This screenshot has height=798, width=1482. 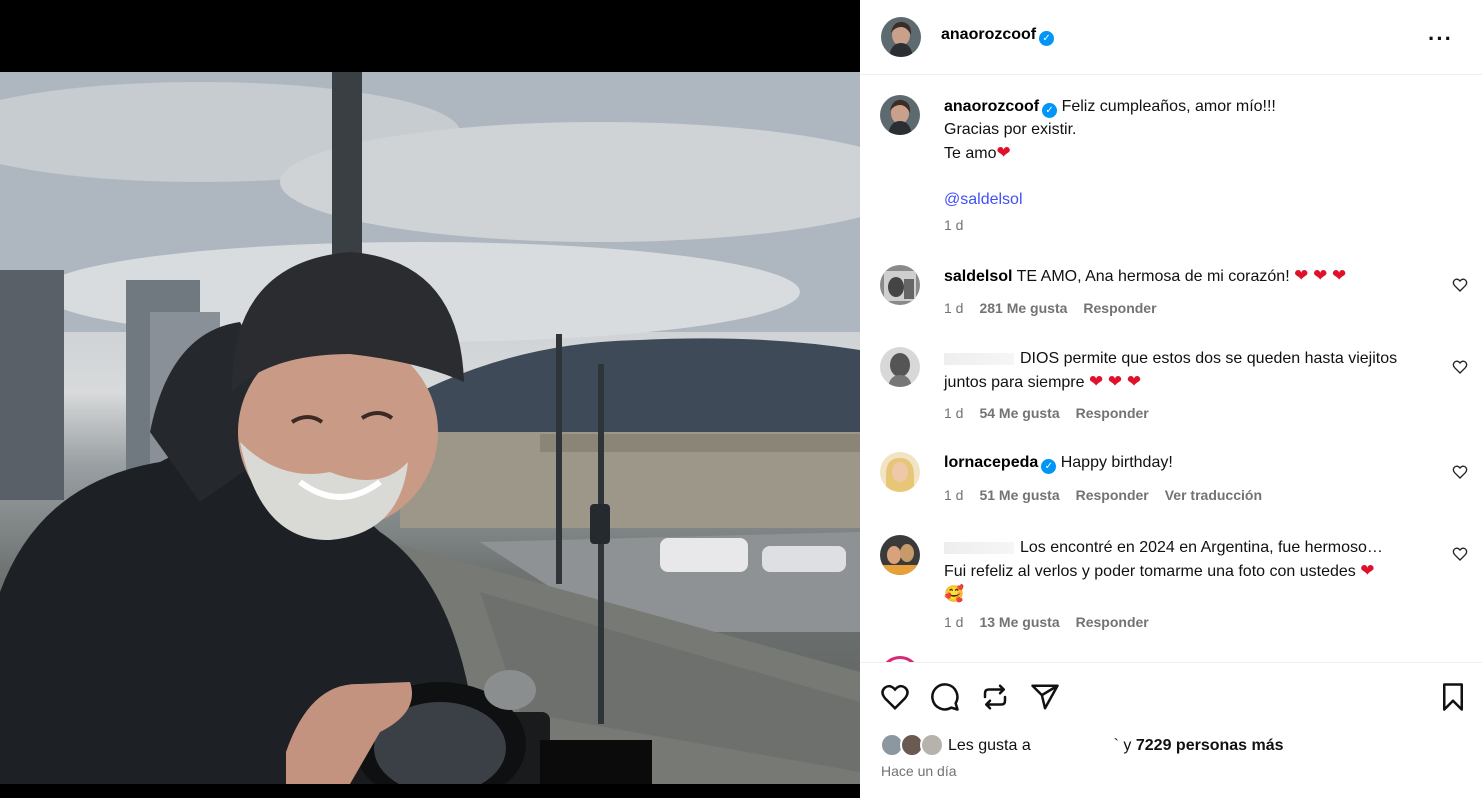 What do you see at coordinates (932, 745) in the screenshot?
I see `liker-avatar` at bounding box center [932, 745].